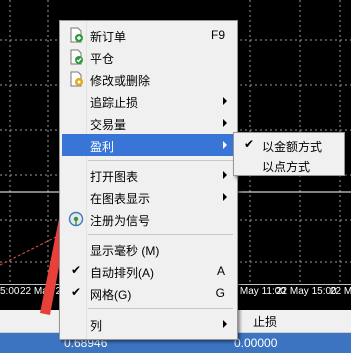 The image size is (351, 353). I want to click on modify-icon, so click(76, 79).